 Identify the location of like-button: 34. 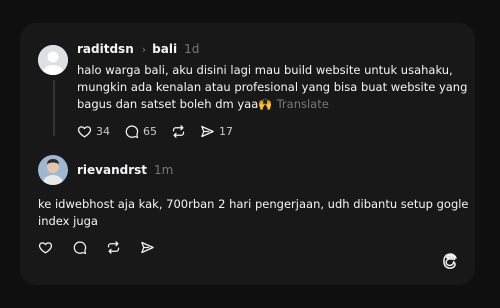
(93, 131).